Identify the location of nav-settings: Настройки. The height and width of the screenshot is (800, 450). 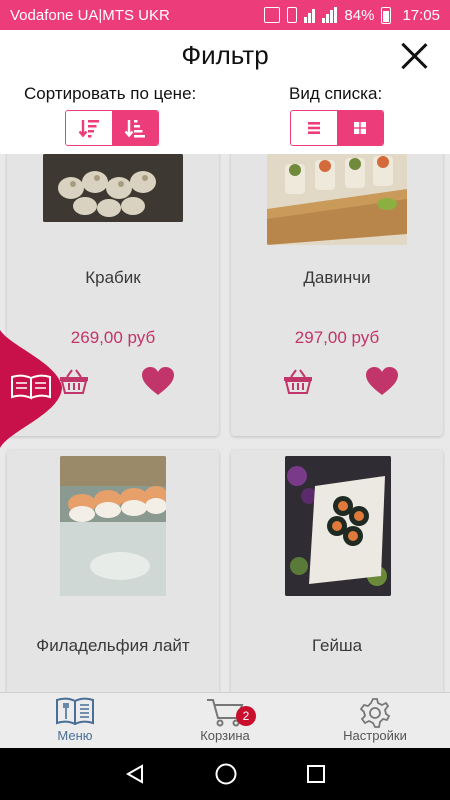
(375, 720).